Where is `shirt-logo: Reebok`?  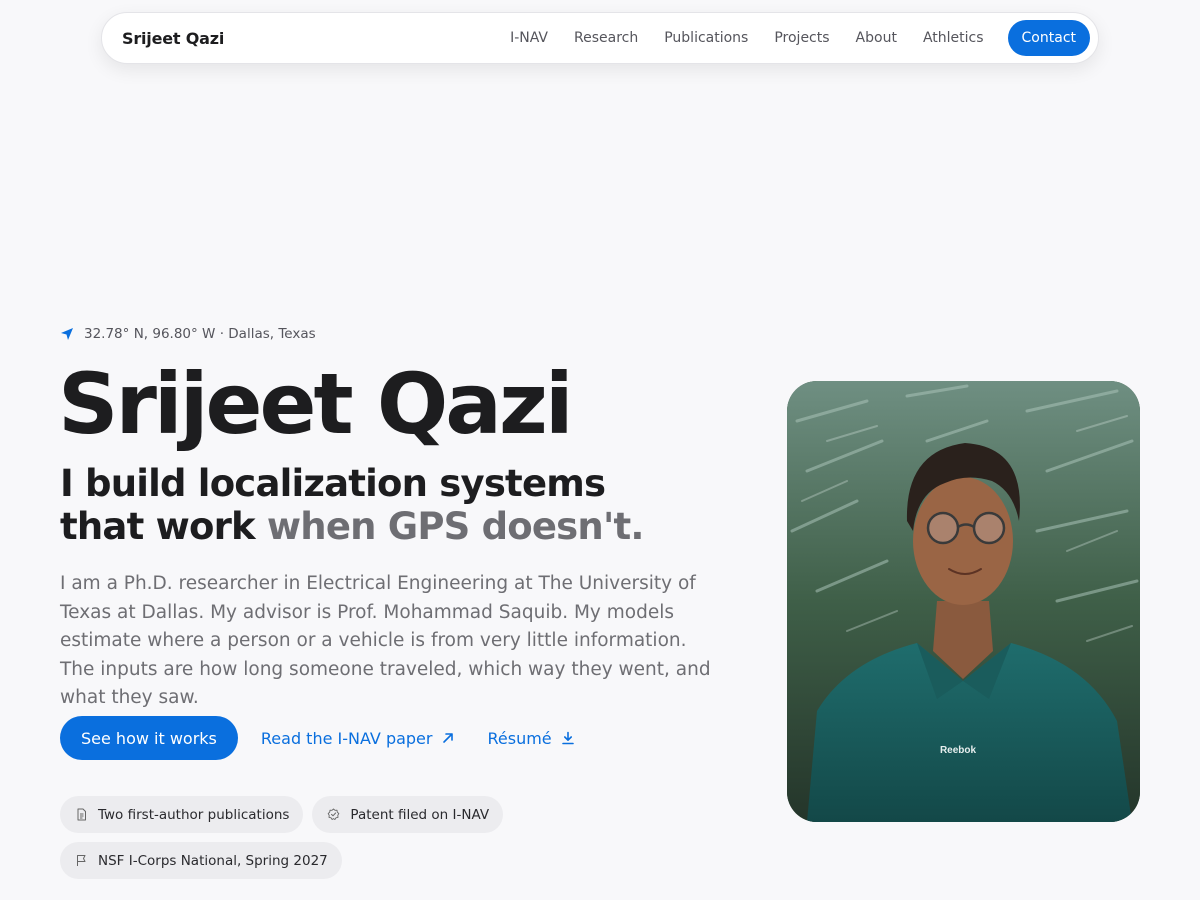 shirt-logo: Reebok is located at coordinates (958, 750).